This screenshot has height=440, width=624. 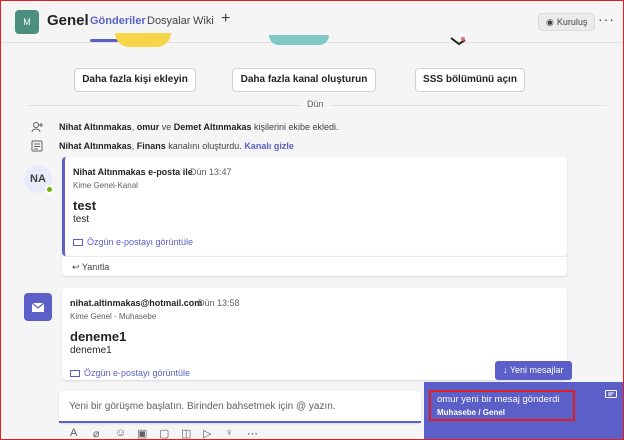 I want to click on reply-bar: ↩ Yanıtla, so click(x=314, y=266).